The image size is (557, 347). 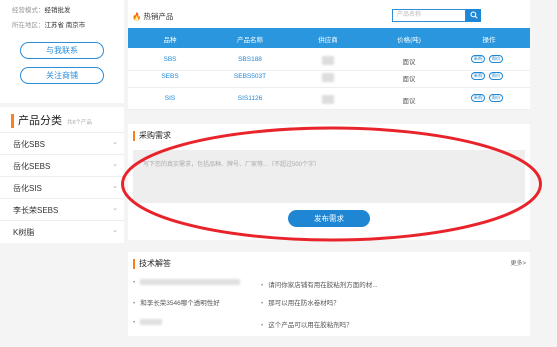 I want to click on table-row: SIS SIS1126 面议 采购 询价, so click(x=329, y=98).